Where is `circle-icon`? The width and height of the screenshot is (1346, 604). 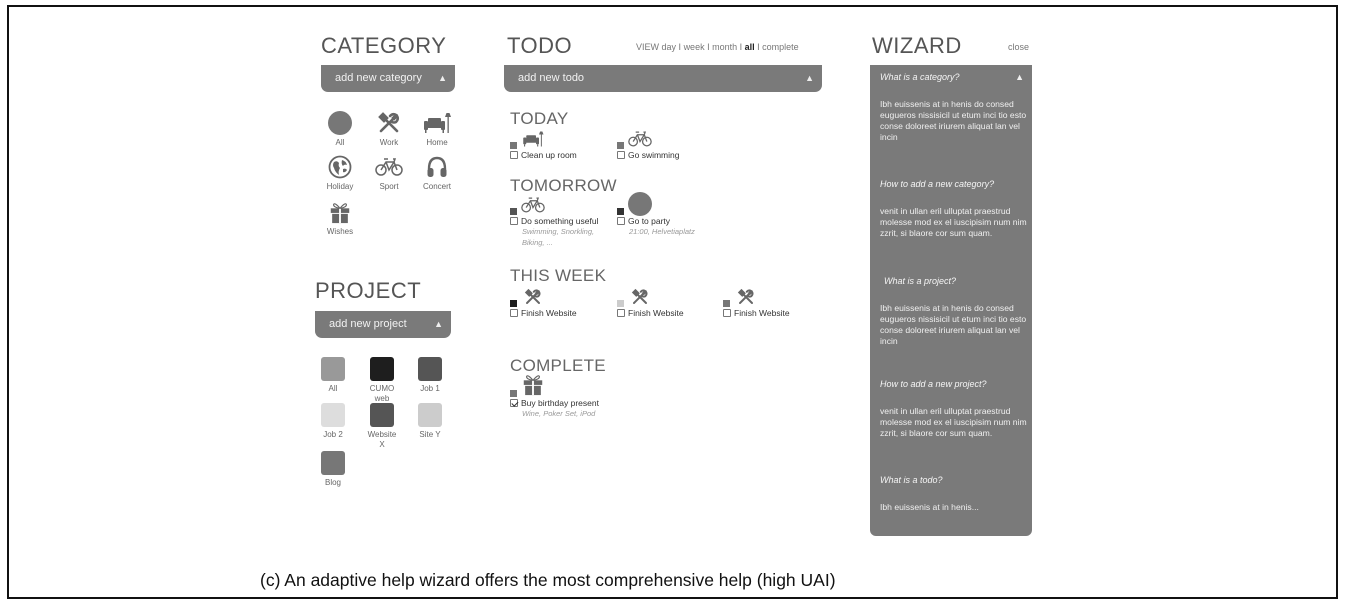 circle-icon is located at coordinates (640, 204).